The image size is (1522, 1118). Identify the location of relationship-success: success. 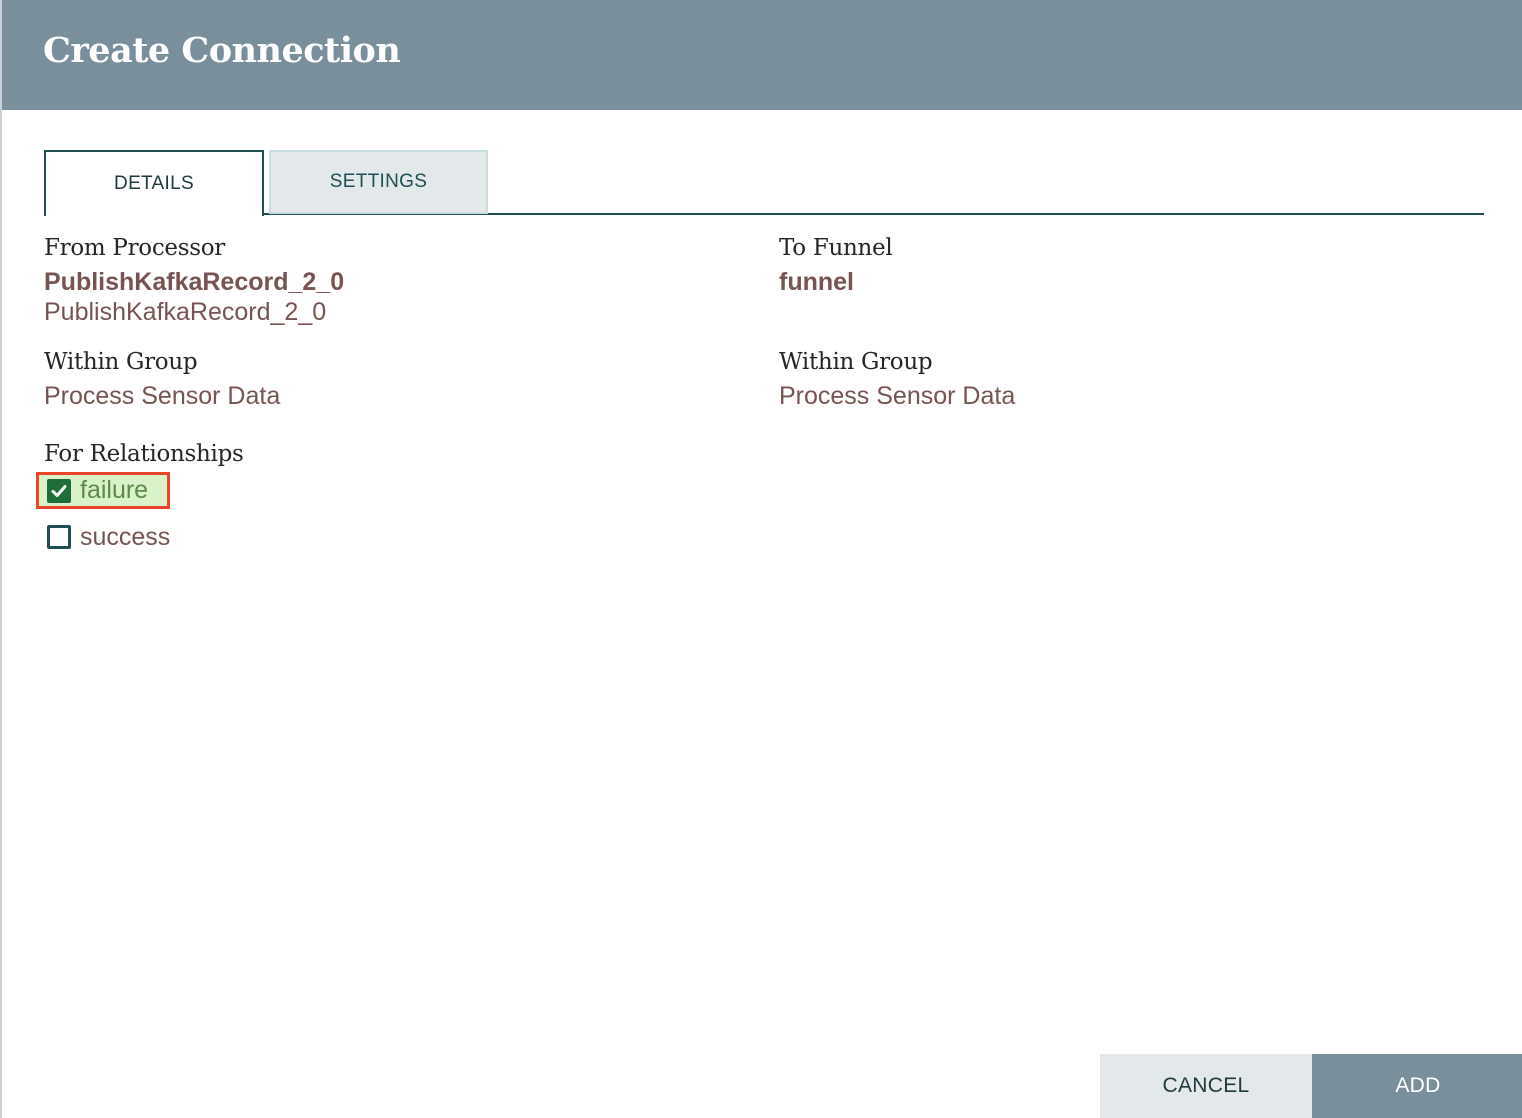
(107, 537).